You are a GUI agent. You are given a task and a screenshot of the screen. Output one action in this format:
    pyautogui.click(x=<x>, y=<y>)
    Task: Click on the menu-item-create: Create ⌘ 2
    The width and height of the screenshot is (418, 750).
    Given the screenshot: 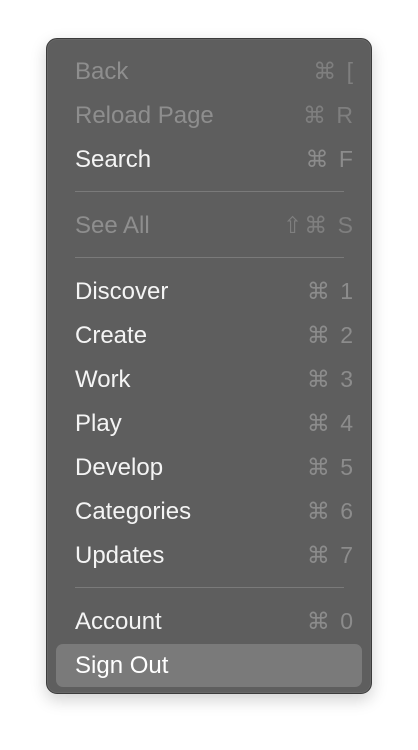 What is the action you would take?
    pyautogui.click(x=209, y=335)
    